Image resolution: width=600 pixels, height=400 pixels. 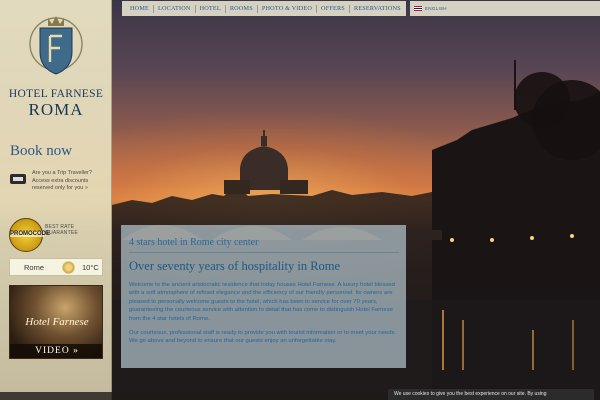 I want to click on nav-reservations: RESERVATIONS, so click(x=377, y=9).